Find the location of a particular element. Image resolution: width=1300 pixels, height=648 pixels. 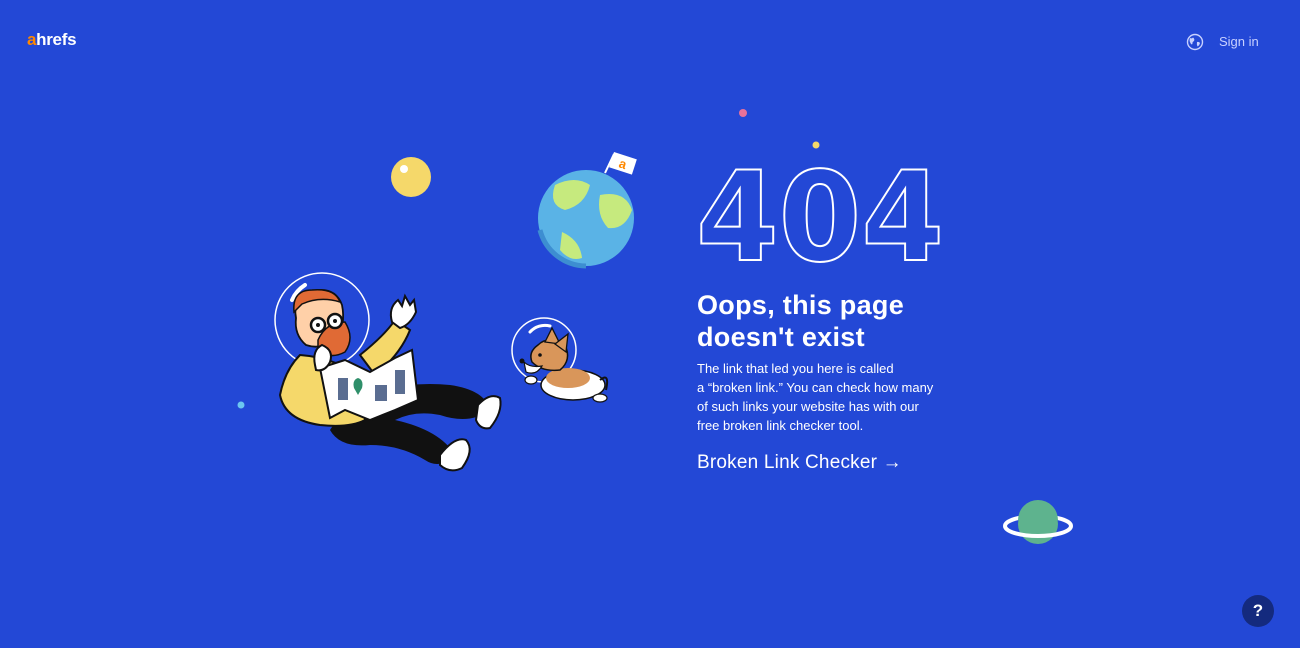

star-dot-yellow is located at coordinates (816, 145).